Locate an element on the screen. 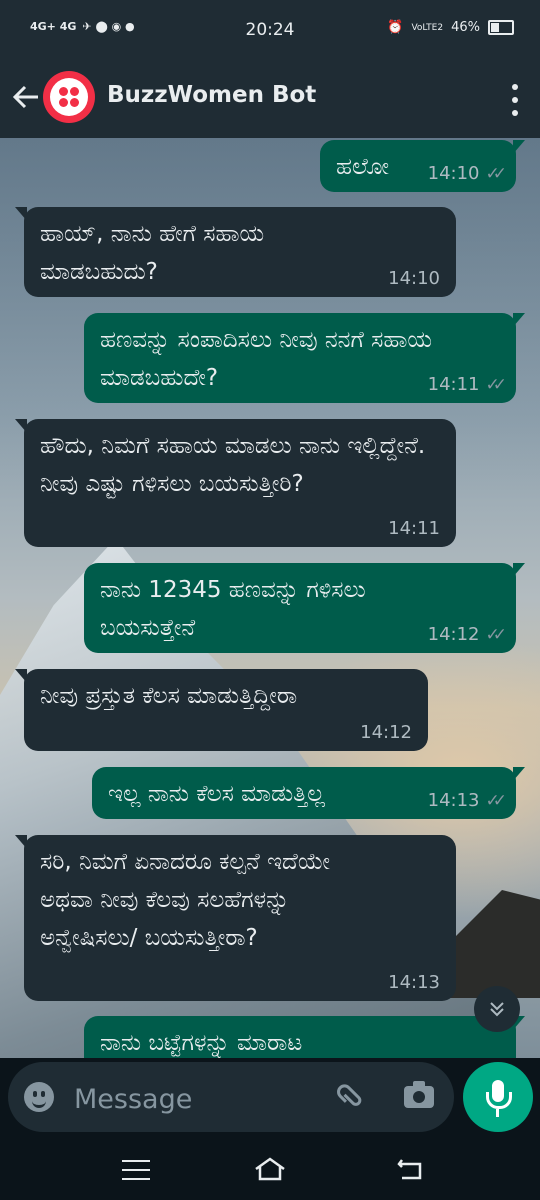  battery-percent: 46% is located at coordinates (465, 27).